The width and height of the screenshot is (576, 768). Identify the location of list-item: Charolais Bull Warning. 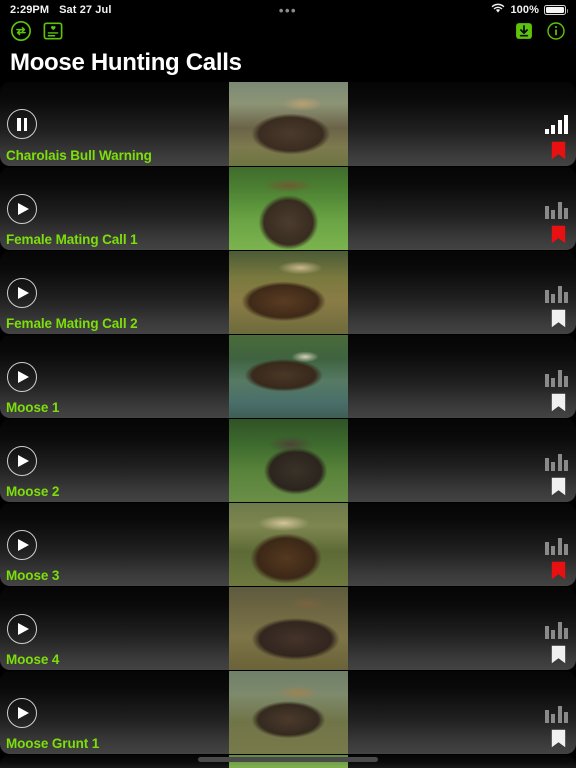
(288, 124).